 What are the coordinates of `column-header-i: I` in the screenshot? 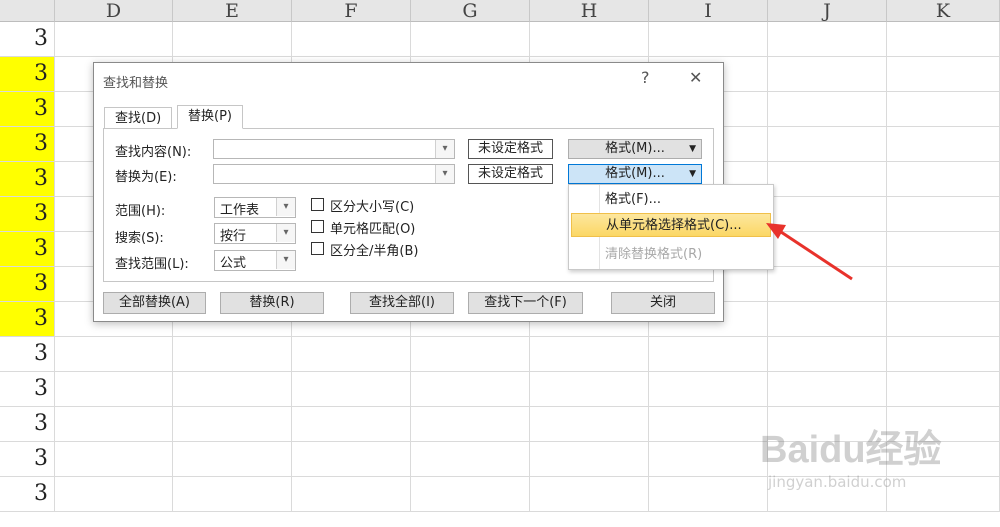 It's located at (708, 11).